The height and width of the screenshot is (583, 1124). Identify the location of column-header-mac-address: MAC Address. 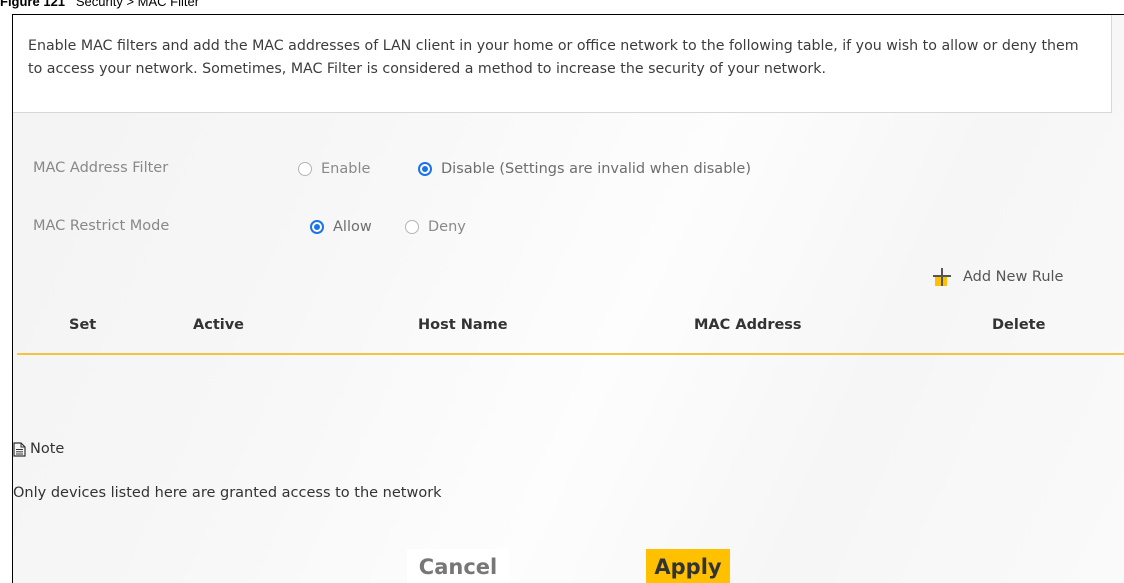
(748, 325).